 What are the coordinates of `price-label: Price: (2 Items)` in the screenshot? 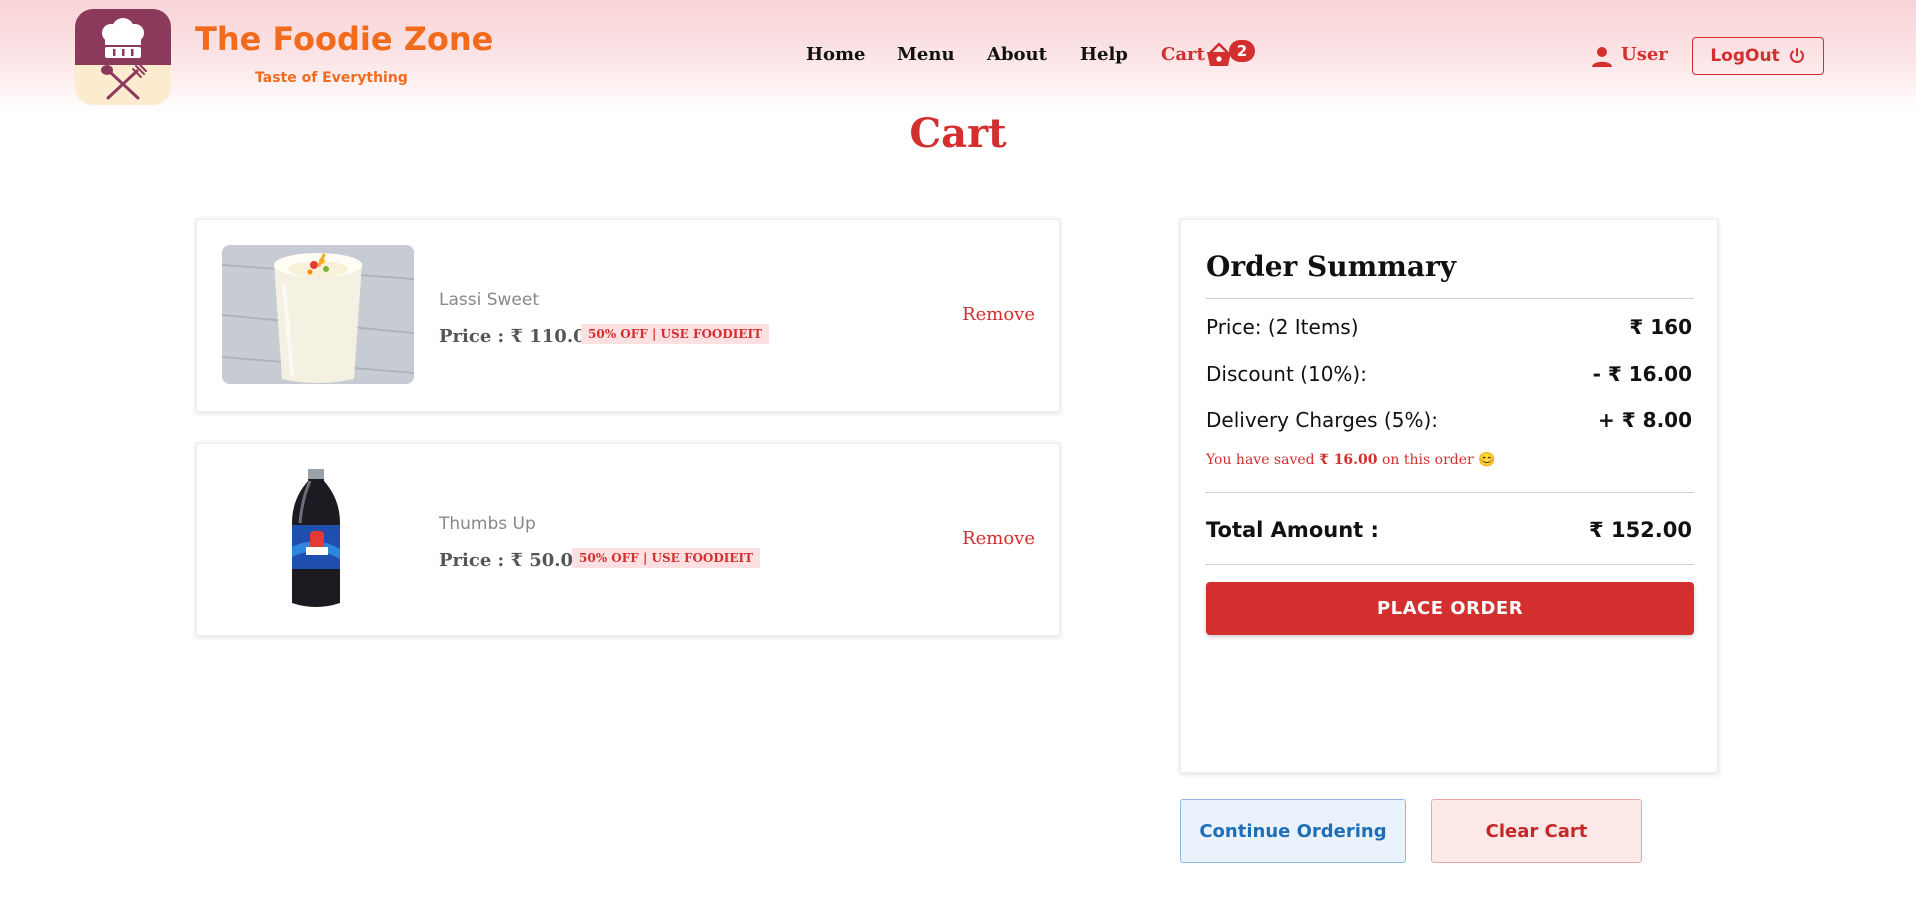 It's located at (1282, 327).